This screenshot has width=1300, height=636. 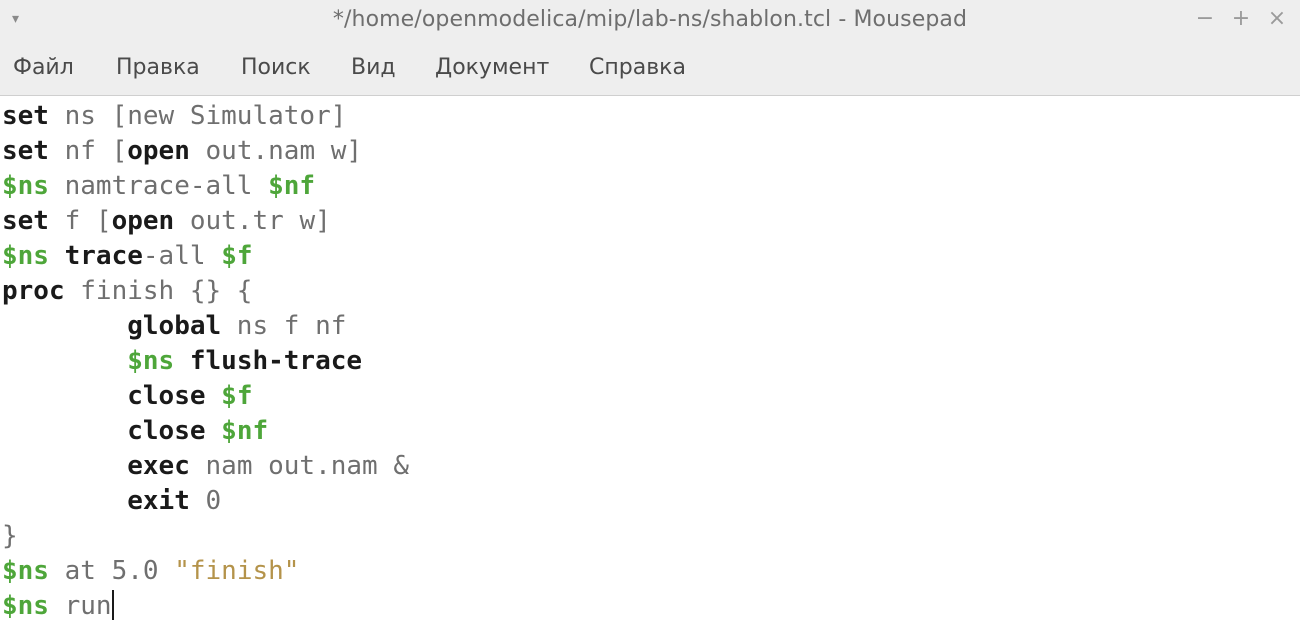 What do you see at coordinates (1205, 19) in the screenshot?
I see `minimize-button: −` at bounding box center [1205, 19].